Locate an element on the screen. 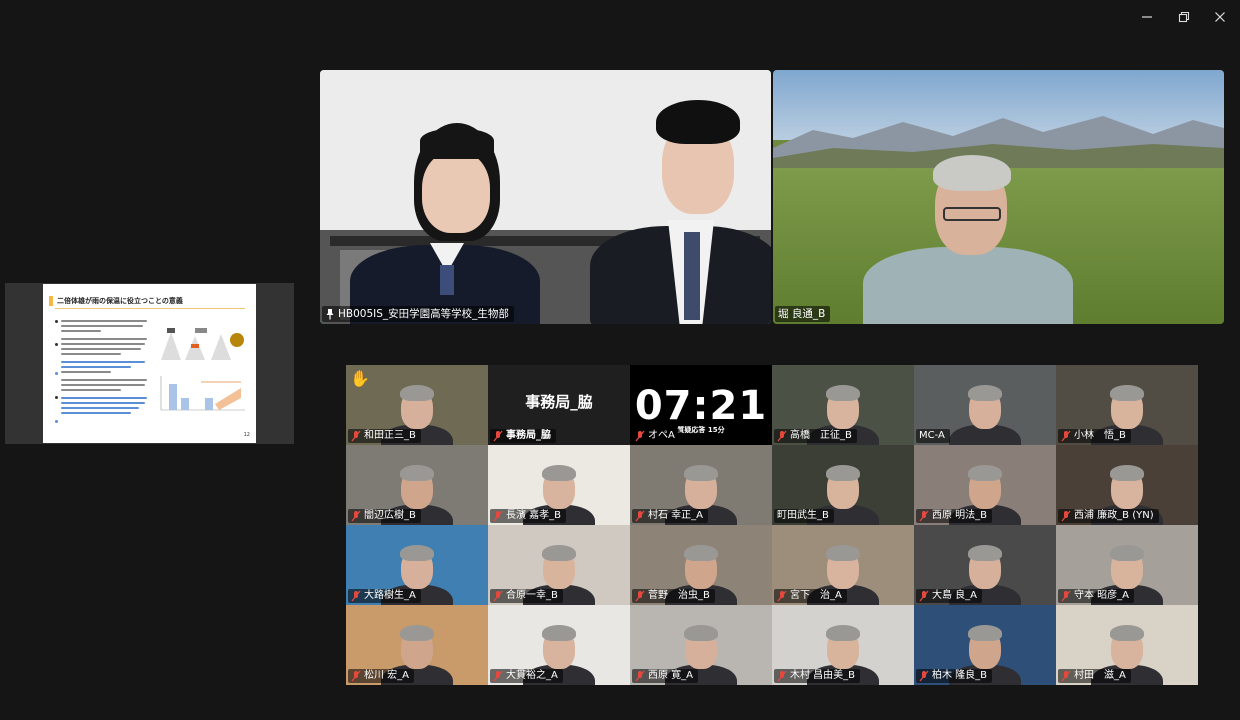 The width and height of the screenshot is (1240, 720). participant-name: 柏木 隆良_B is located at coordinates (960, 675).